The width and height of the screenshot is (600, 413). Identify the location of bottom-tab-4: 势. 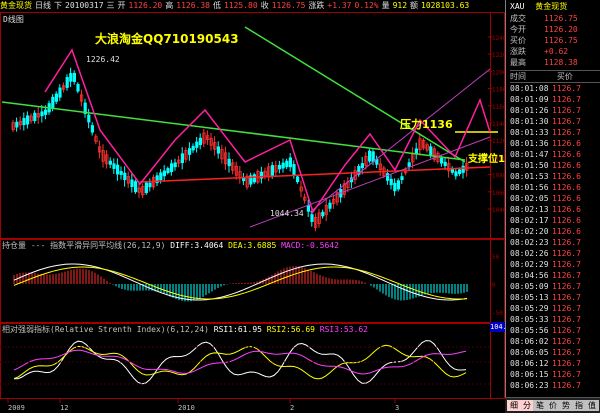
(566, 405).